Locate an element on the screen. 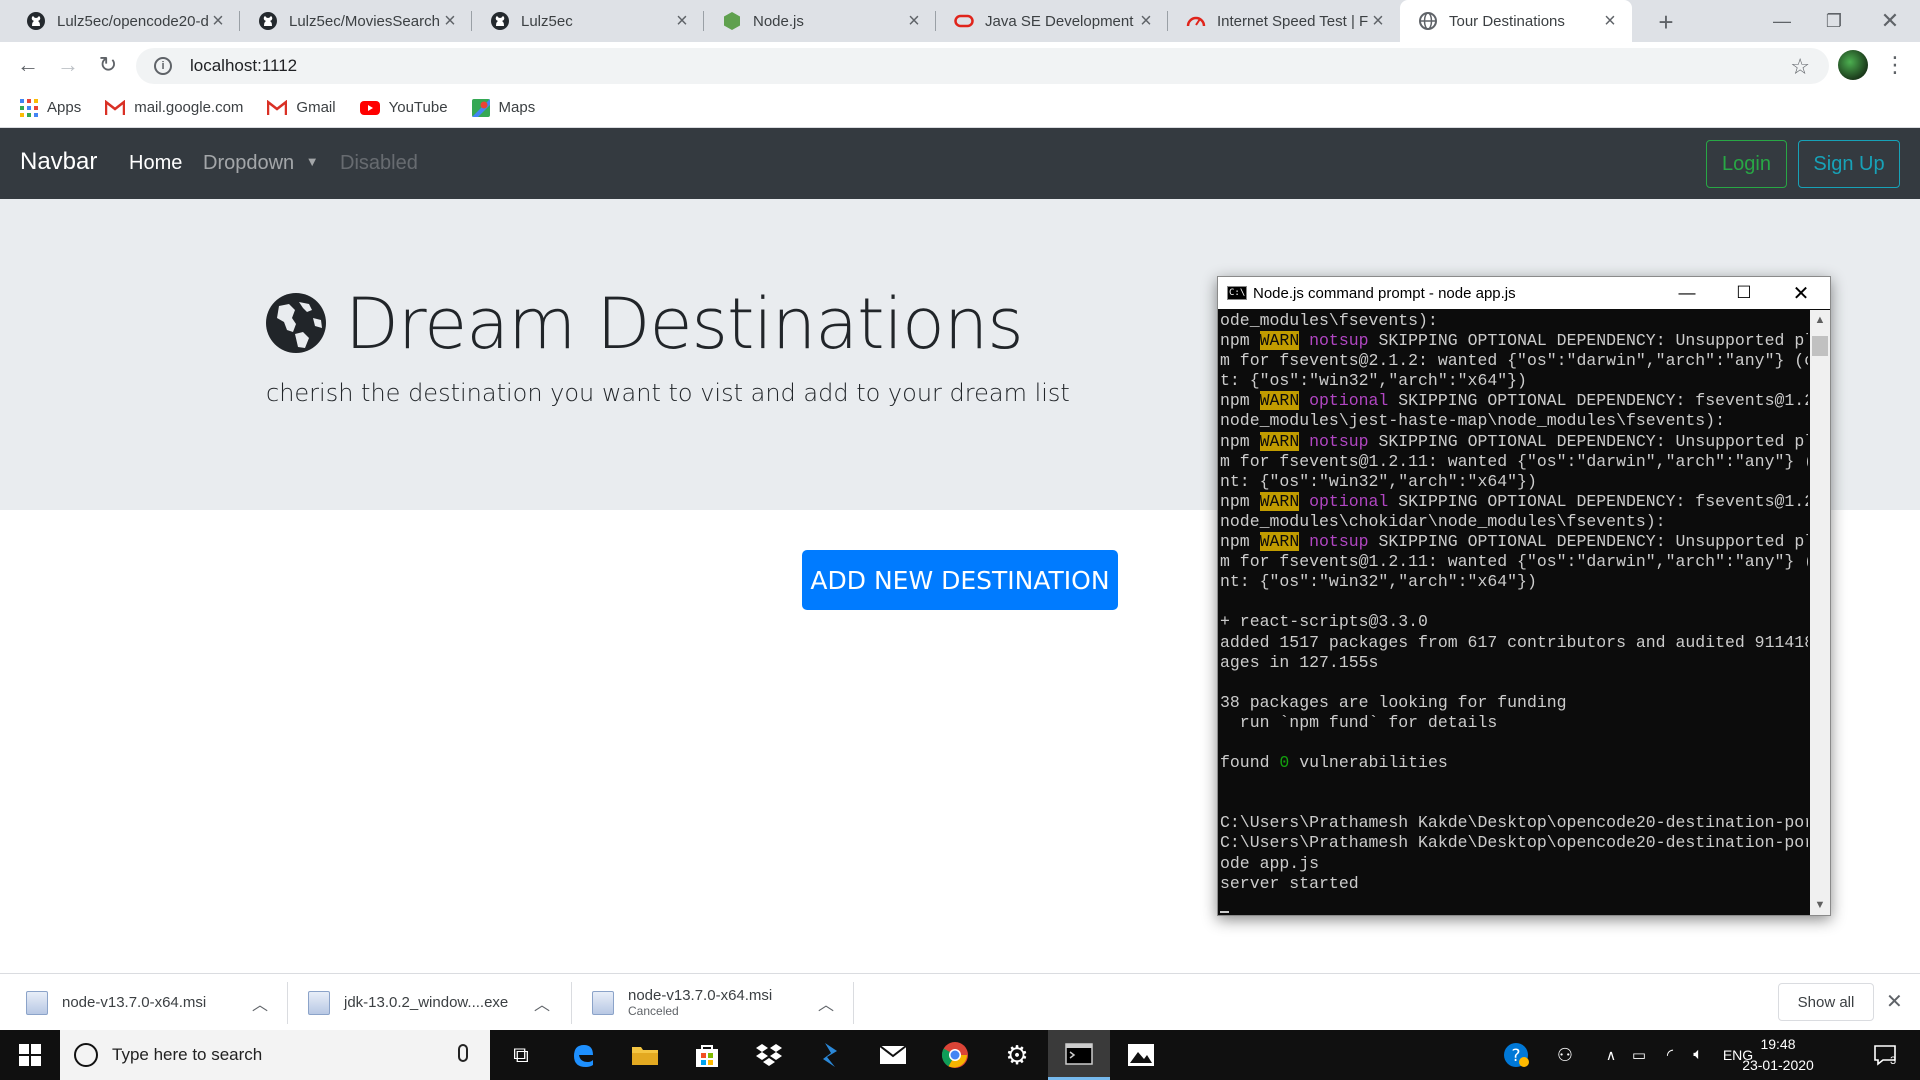 This screenshot has width=1920, height=1080. github-icon is located at coordinates (500, 21).